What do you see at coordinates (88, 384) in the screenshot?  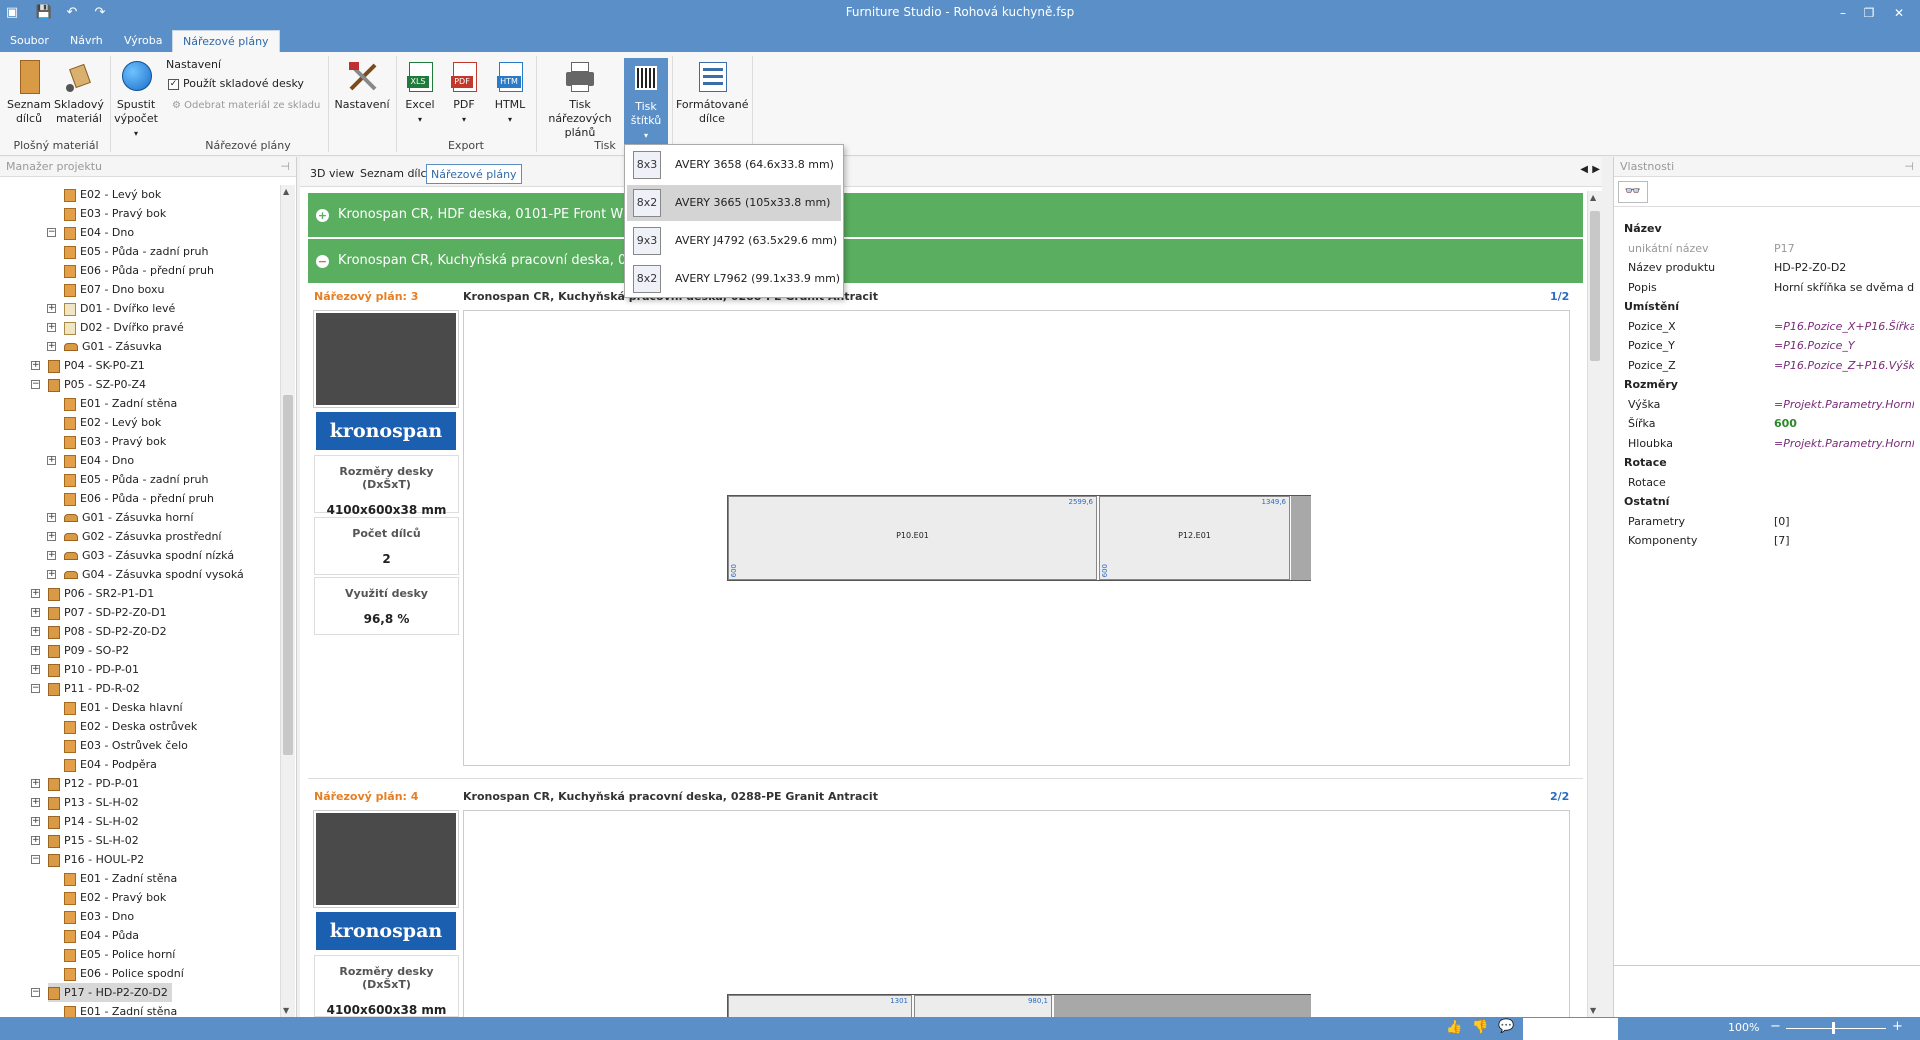 I see `tree-item: − P05 - SZ-P0-Z4` at bounding box center [88, 384].